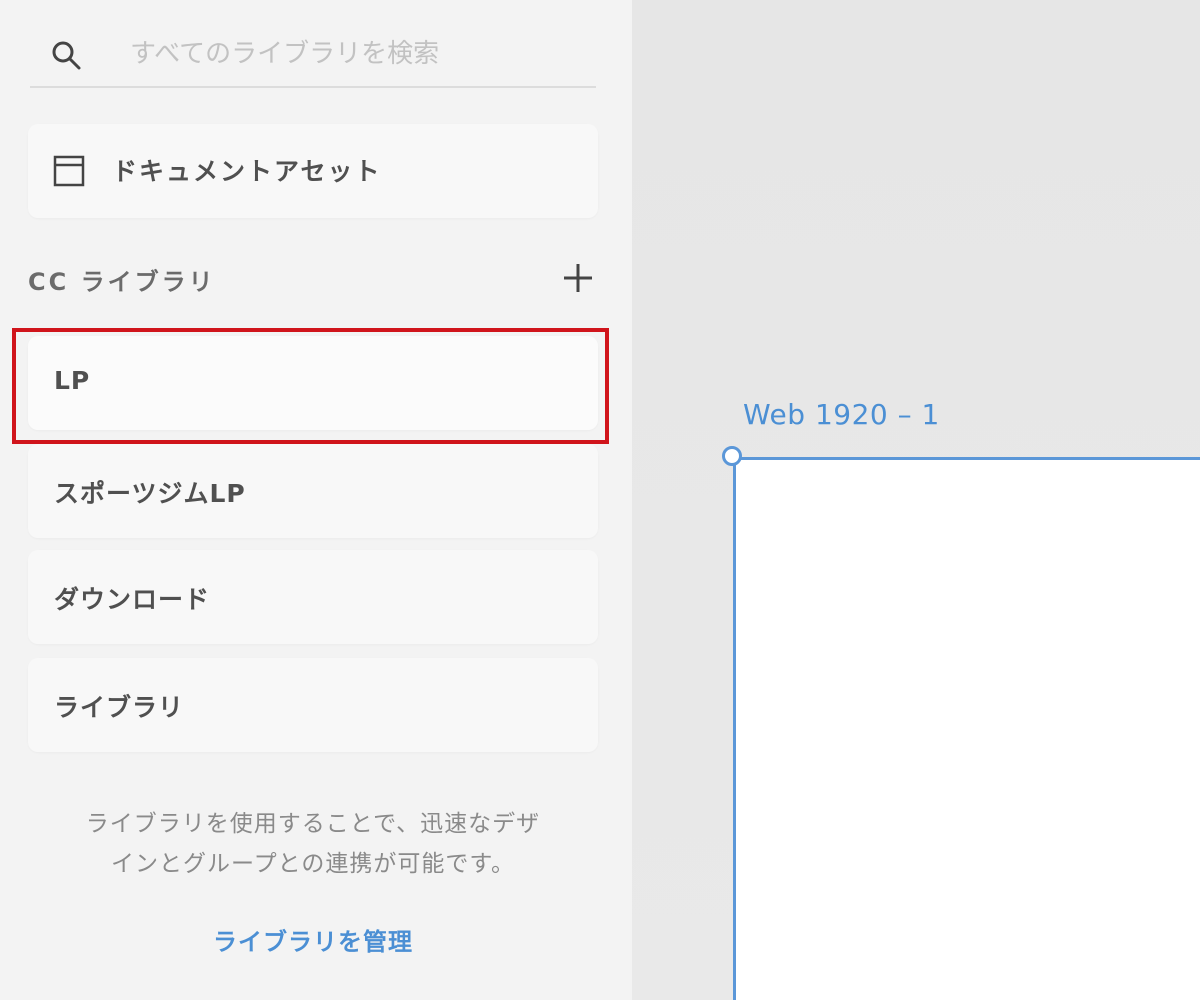  I want to click on document-assets-button: ドキュメントアセット, so click(313, 171).